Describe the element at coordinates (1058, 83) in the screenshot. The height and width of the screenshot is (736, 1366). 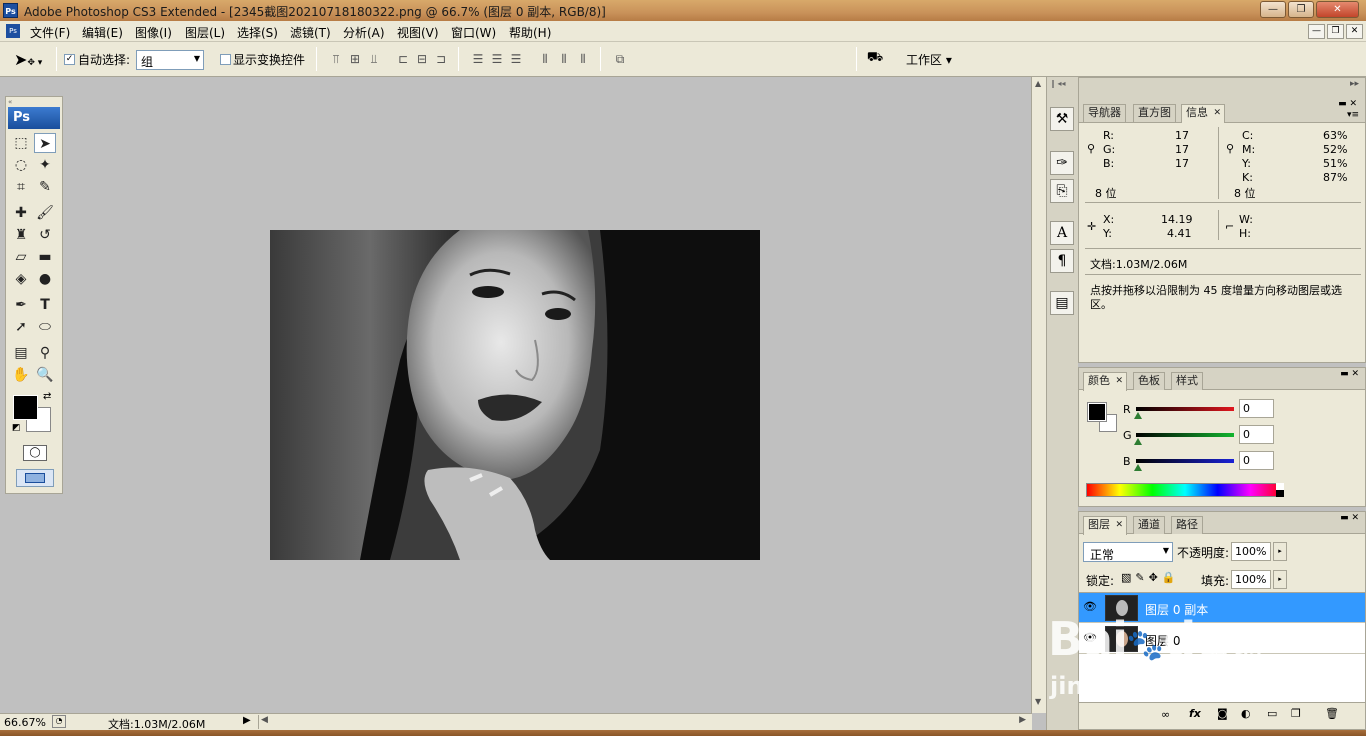
I see `dock-collapse-icon: ‖ ◂◂` at that location.